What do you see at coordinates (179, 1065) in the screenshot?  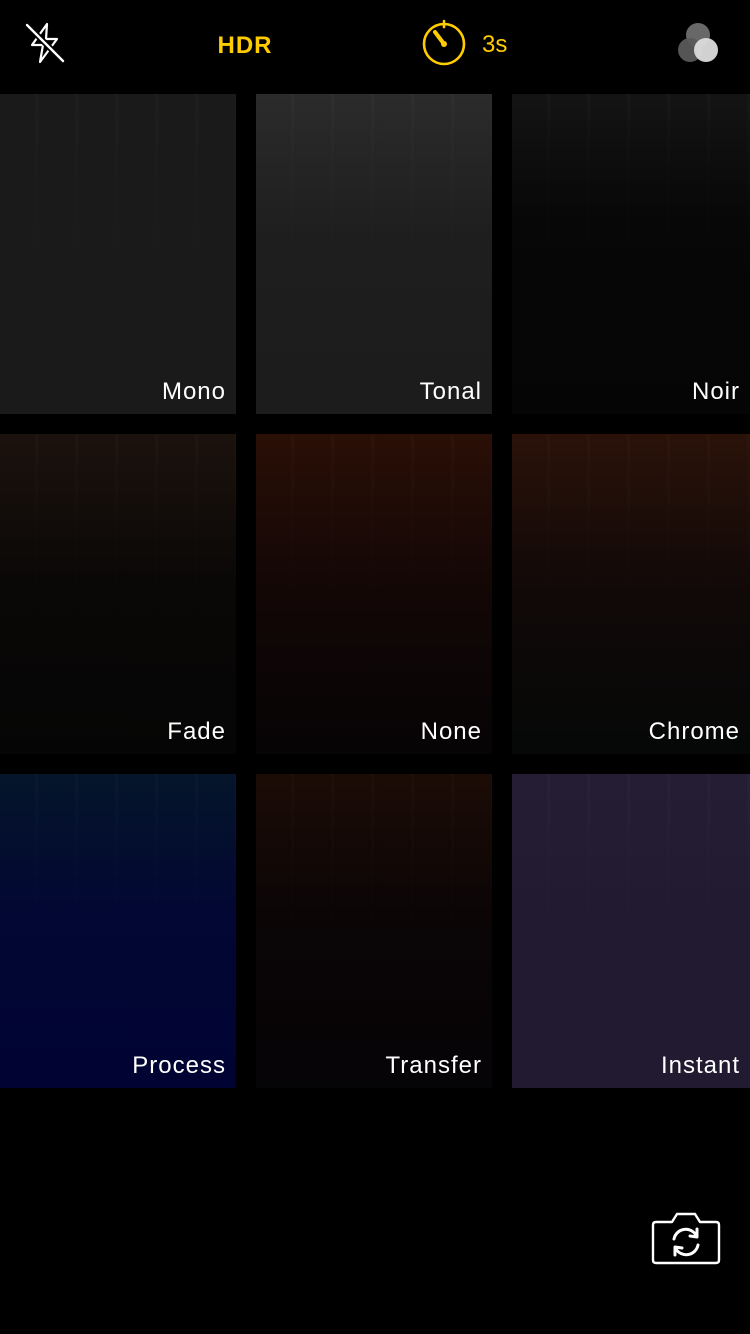 I see `filter-label: Process` at bounding box center [179, 1065].